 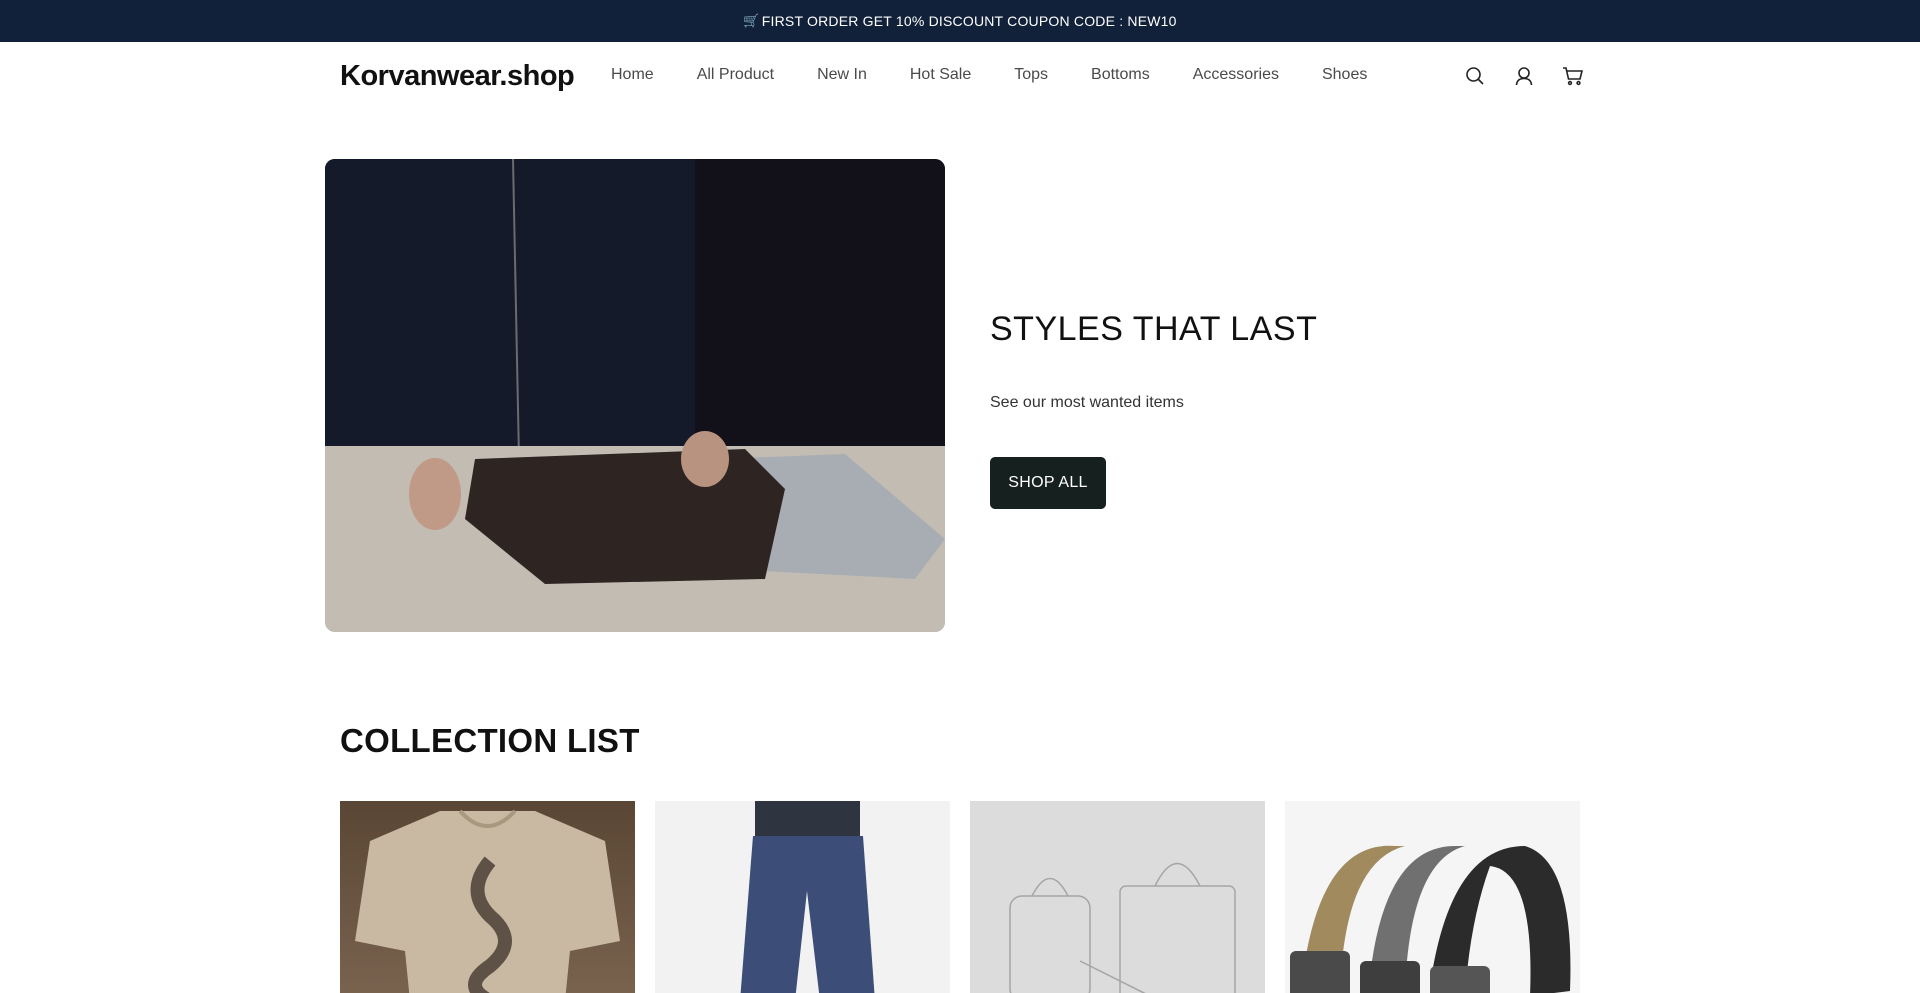 What do you see at coordinates (1154, 329) in the screenshot?
I see `hero-title: STYLES THAT LAST` at bounding box center [1154, 329].